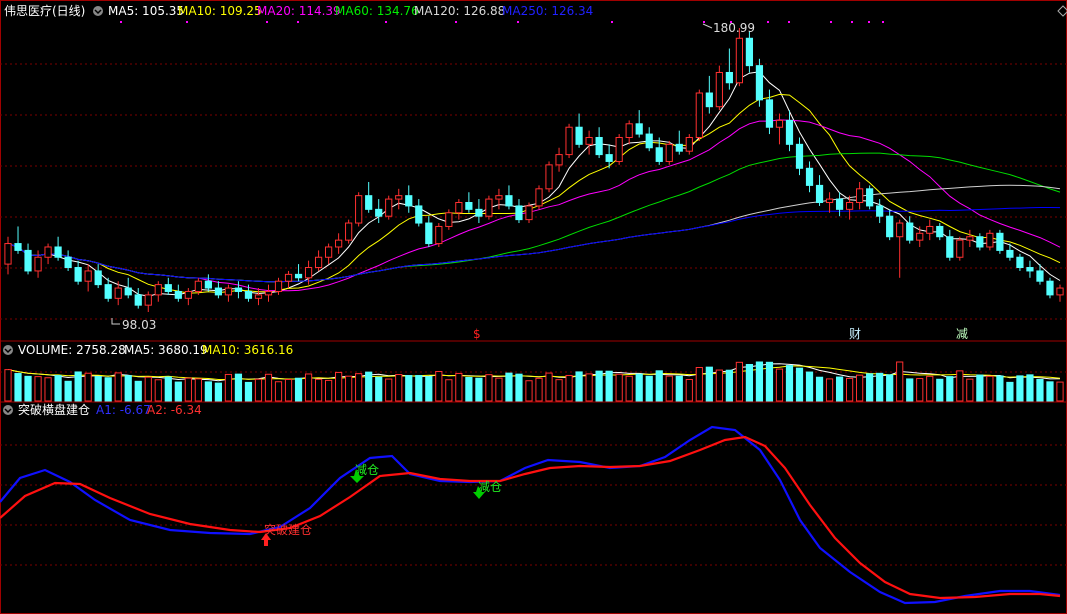 The width and height of the screenshot is (1067, 614). What do you see at coordinates (288, 529) in the screenshot?
I see `signal-buy: 突破建仓` at bounding box center [288, 529].